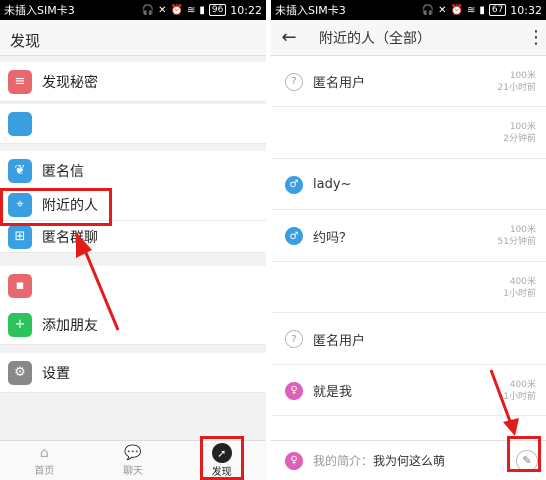 This screenshot has width=546, height=480. What do you see at coordinates (333, 392) in the screenshot?
I see `person-name: 就是我` at bounding box center [333, 392].